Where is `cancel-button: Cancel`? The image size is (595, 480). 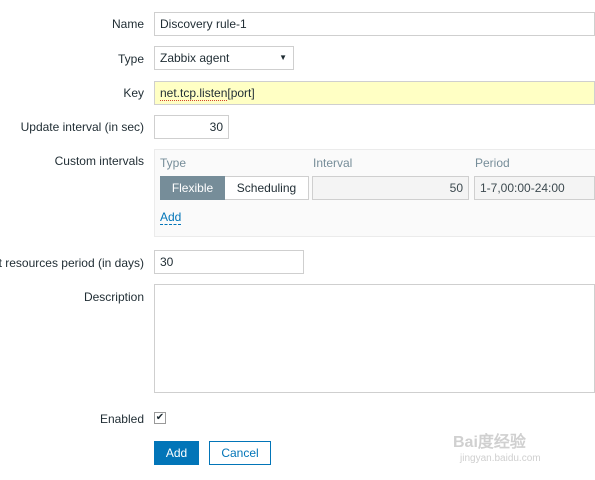
cancel-button: Cancel is located at coordinates (240, 453).